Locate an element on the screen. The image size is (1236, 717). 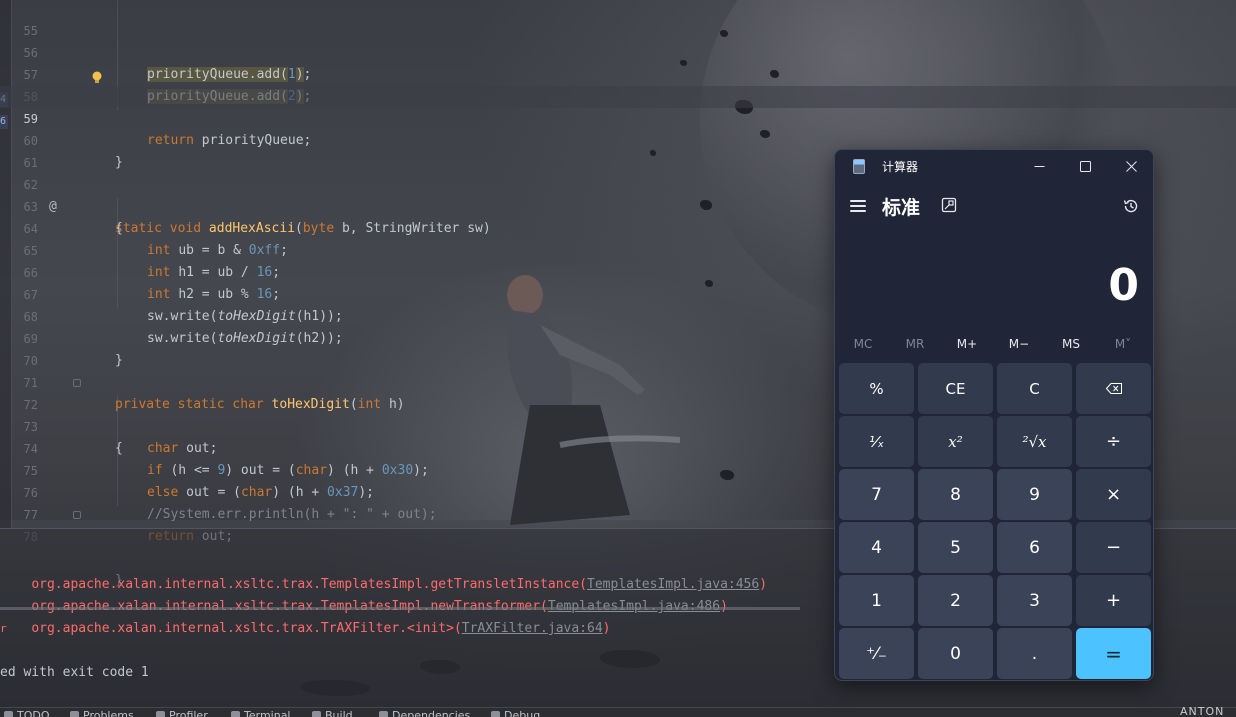
add-button: + is located at coordinates (1113, 600).